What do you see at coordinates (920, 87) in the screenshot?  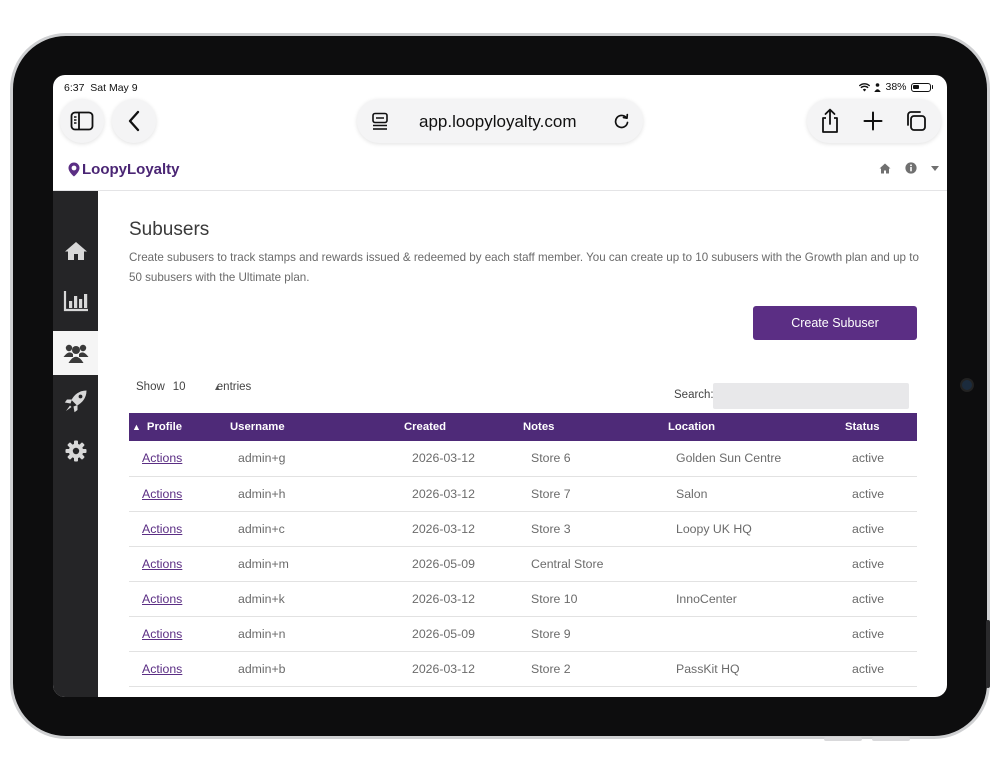 I see `battery-icon` at bounding box center [920, 87].